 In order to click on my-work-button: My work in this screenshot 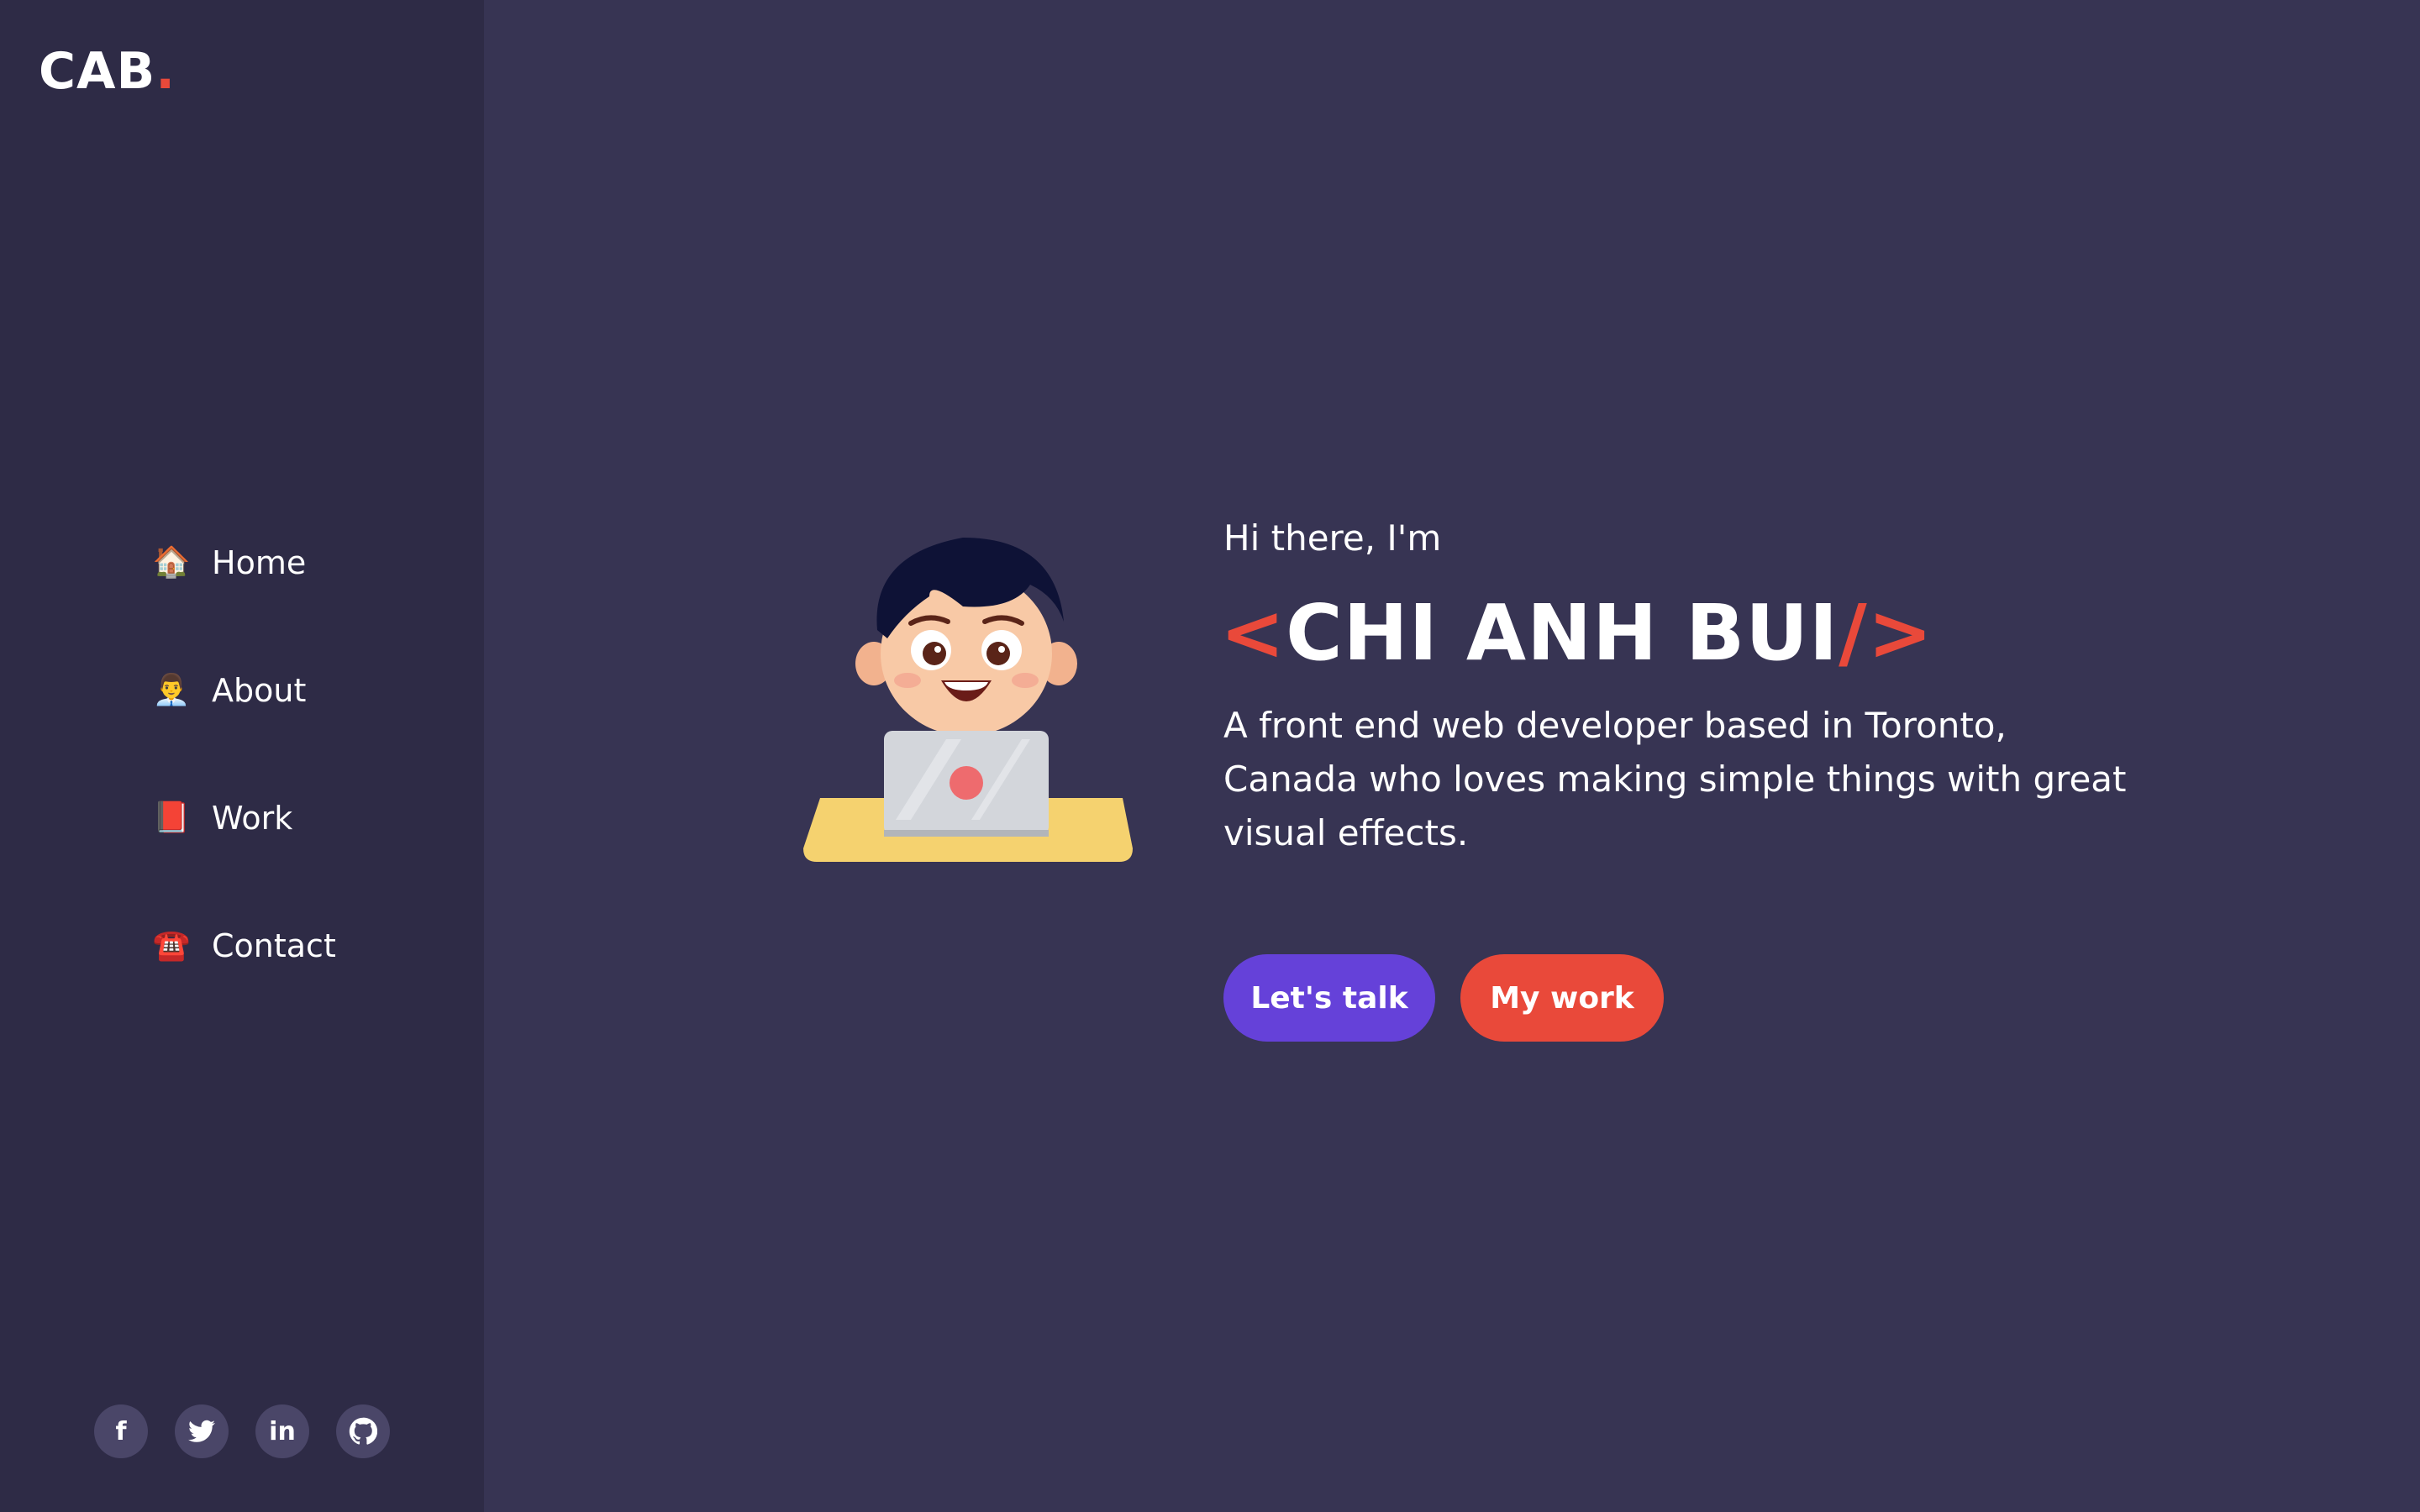, I will do `click(1562, 998)`.